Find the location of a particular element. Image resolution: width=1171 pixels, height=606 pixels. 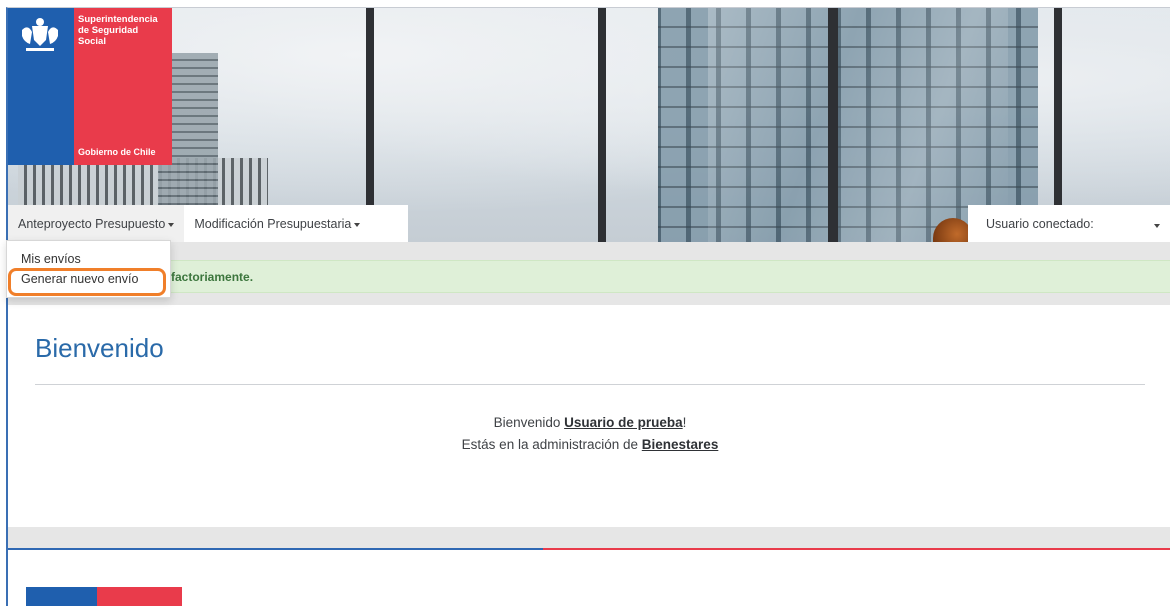

banner-tower-glass is located at coordinates (858, 125).